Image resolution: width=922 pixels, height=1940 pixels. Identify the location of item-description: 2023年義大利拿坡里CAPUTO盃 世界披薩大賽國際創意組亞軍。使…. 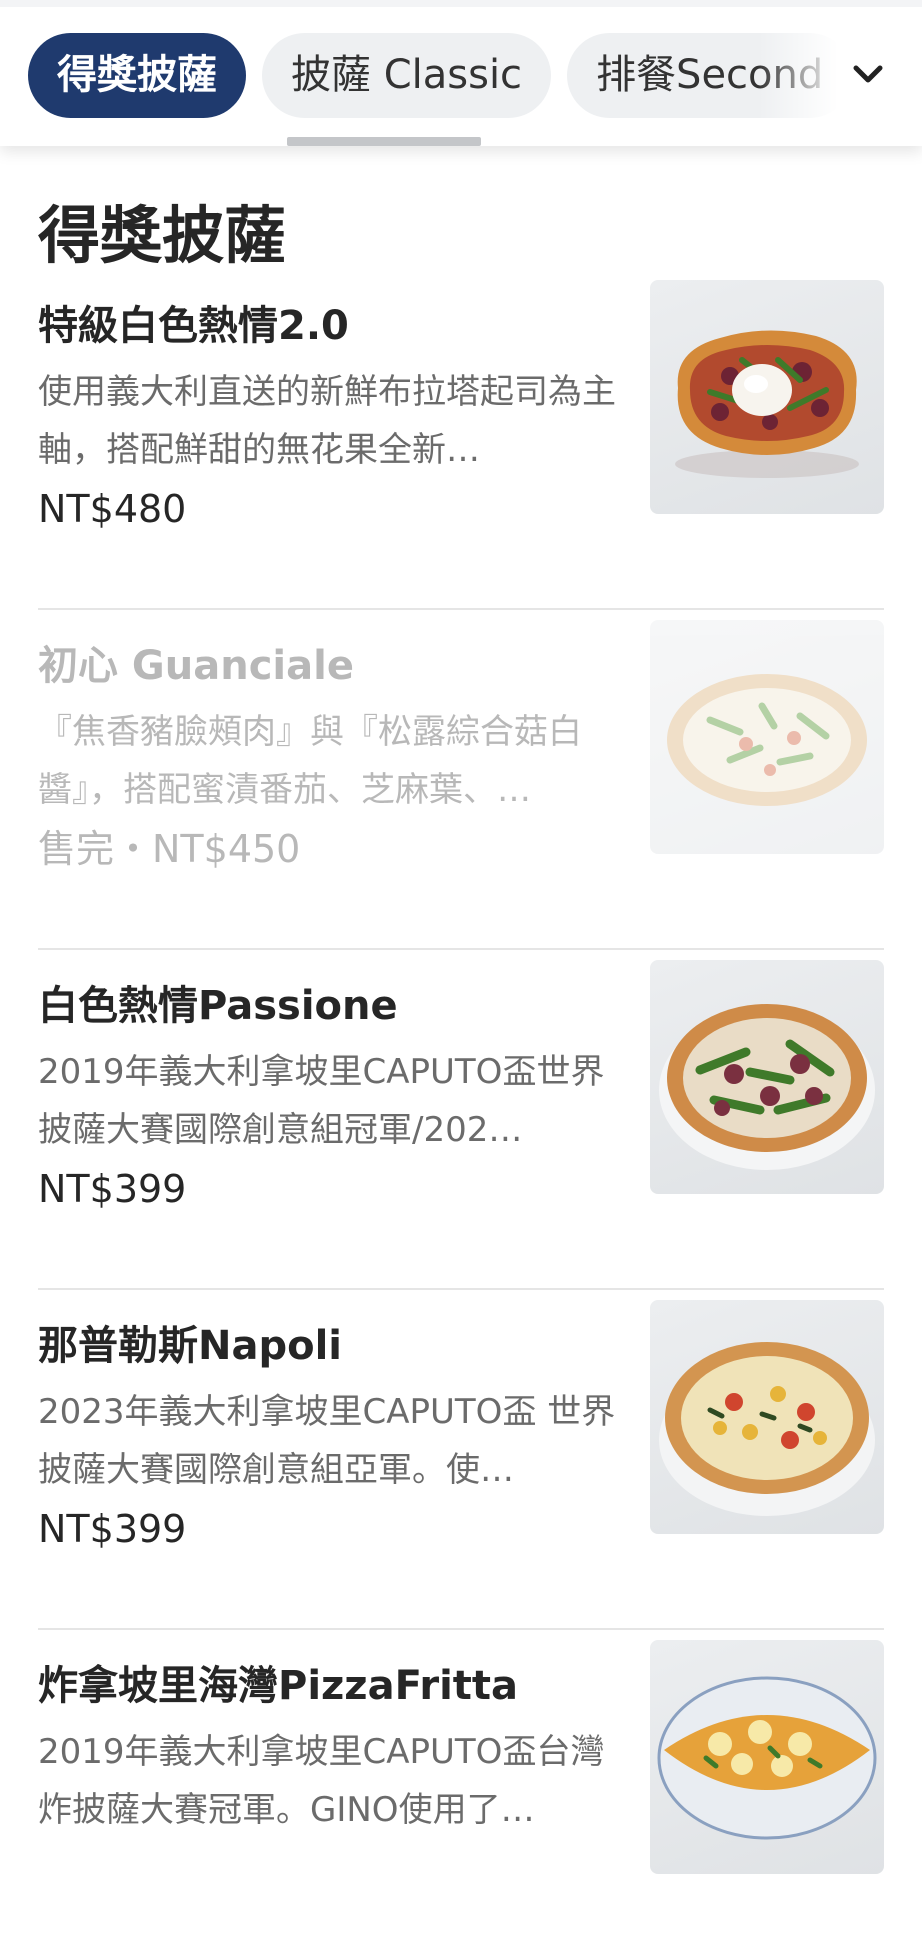
(327, 1441).